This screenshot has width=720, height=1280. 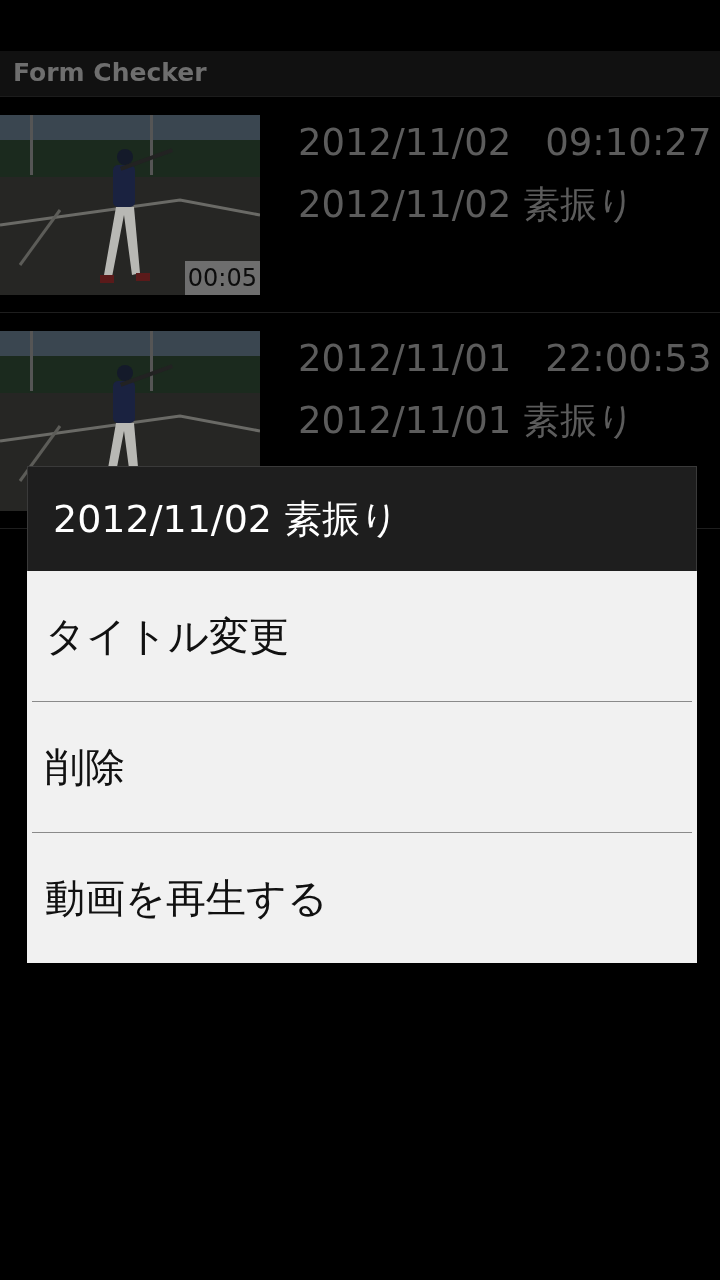 What do you see at coordinates (109, 73) in the screenshot?
I see `app-title: Form Checker` at bounding box center [109, 73].